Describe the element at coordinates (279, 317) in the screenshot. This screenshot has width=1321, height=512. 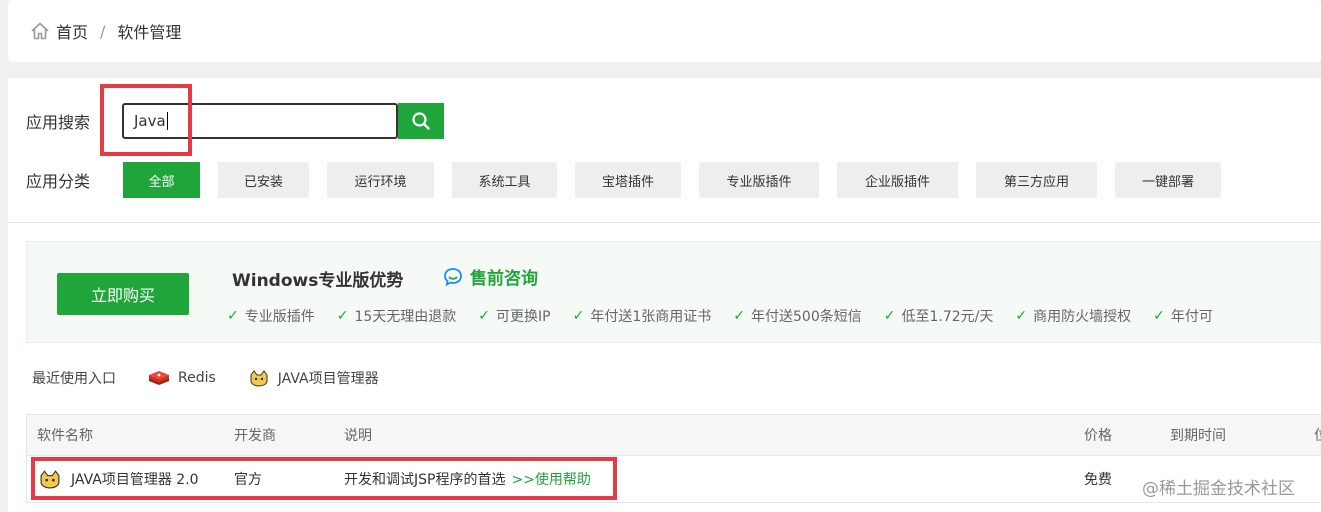
I see `feature-label: 专业版插件` at that location.